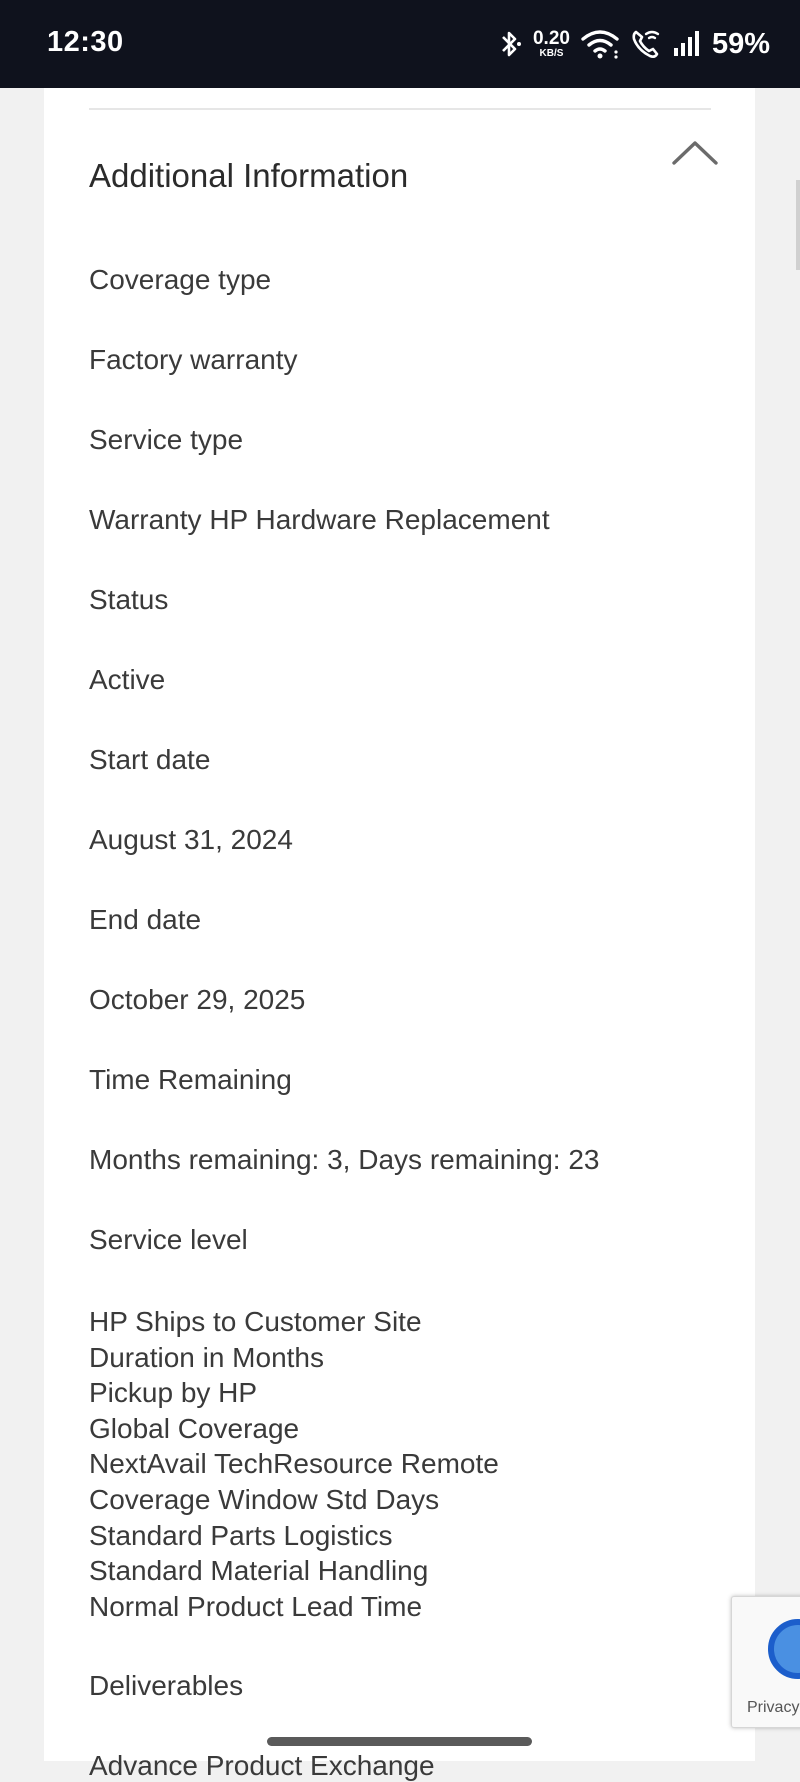 This screenshot has width=800, height=1782. Describe the element at coordinates (166, 439) in the screenshot. I see `service-type-label: Service type` at that location.